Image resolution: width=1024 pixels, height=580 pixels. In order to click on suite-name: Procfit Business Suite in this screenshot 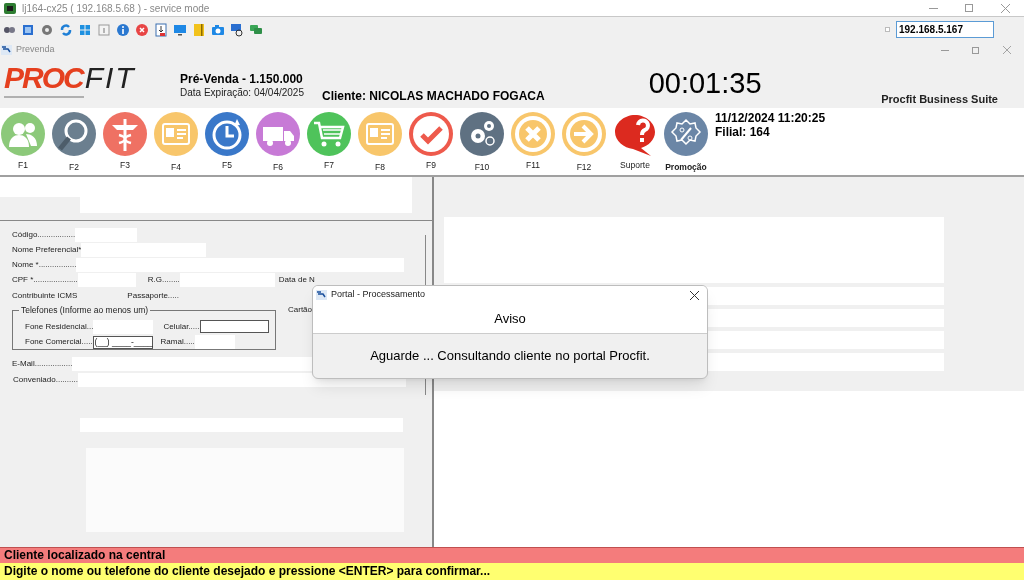, I will do `click(939, 99)`.